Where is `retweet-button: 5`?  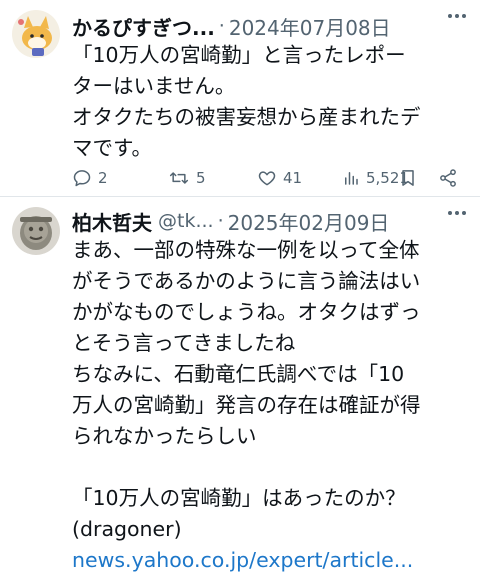 retweet-button: 5 is located at coordinates (187, 178).